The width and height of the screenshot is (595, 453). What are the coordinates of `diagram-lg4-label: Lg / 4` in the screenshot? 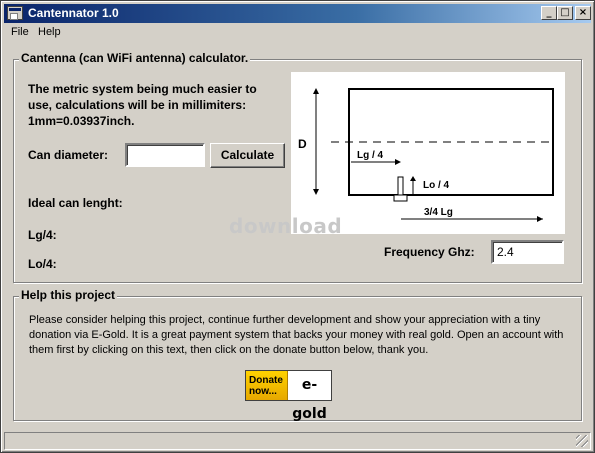 It's located at (370, 155).